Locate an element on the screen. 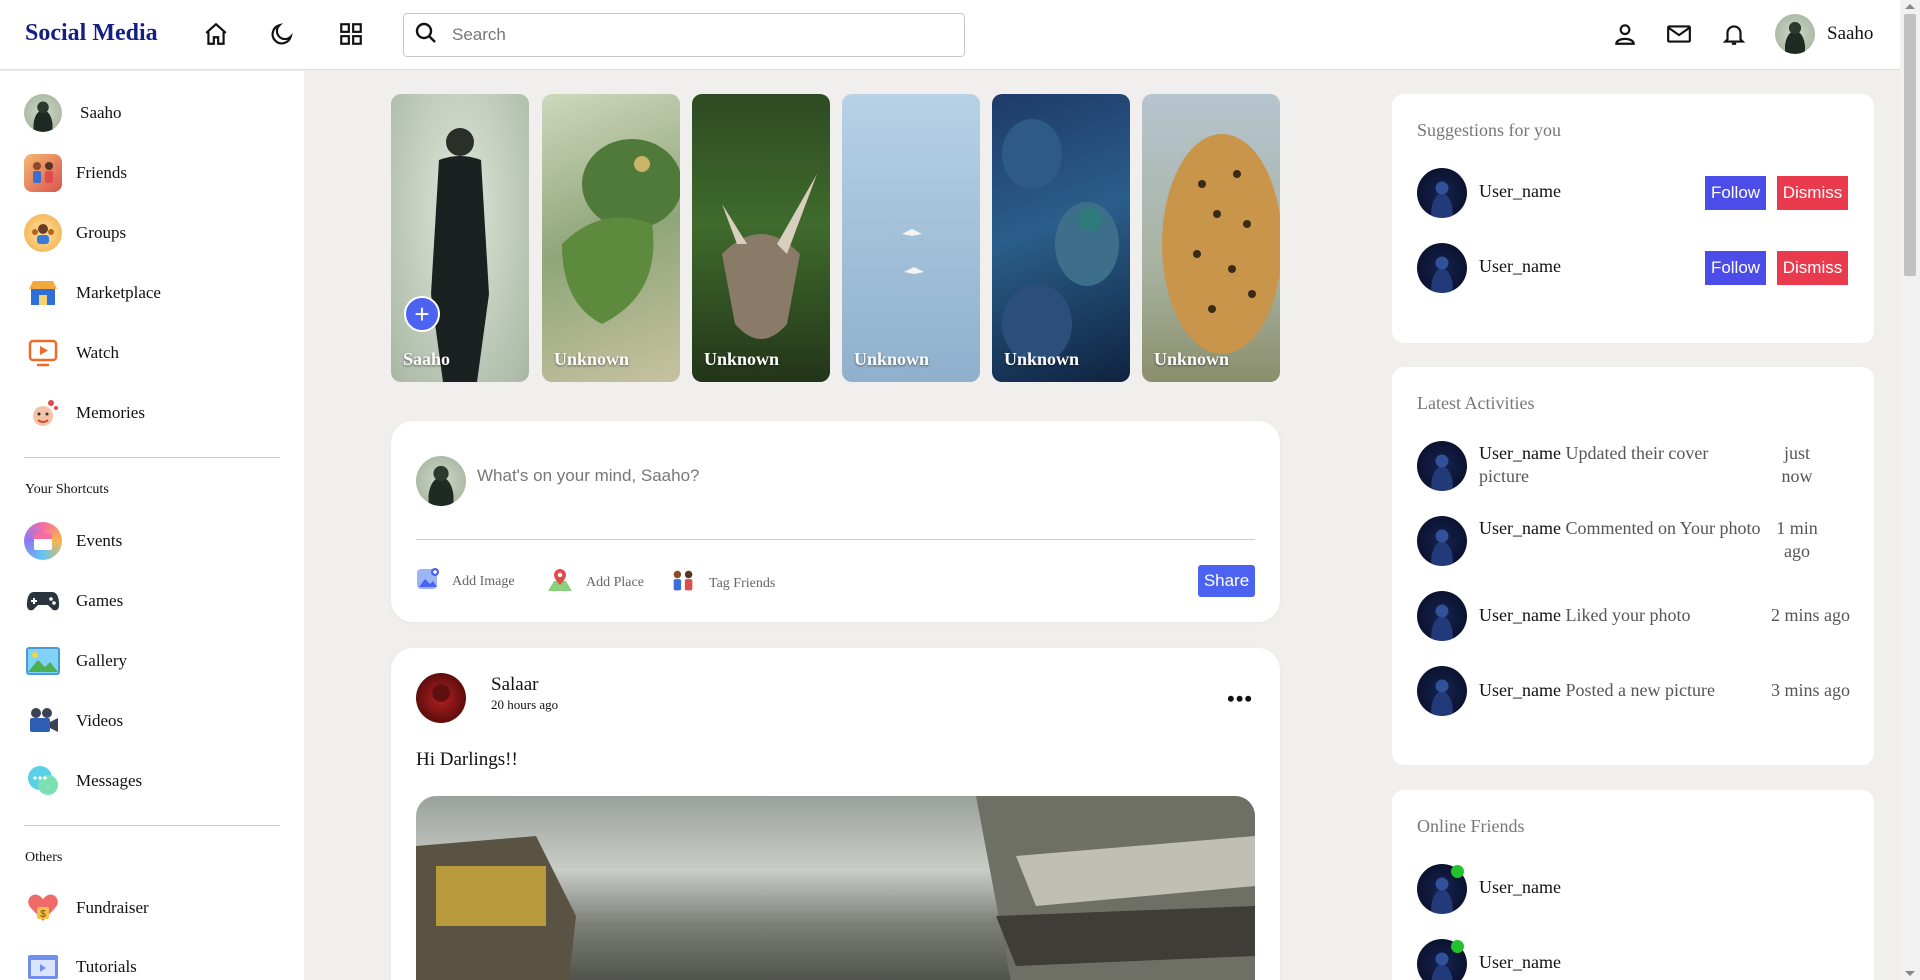  watch-icon is located at coordinates (43, 353).